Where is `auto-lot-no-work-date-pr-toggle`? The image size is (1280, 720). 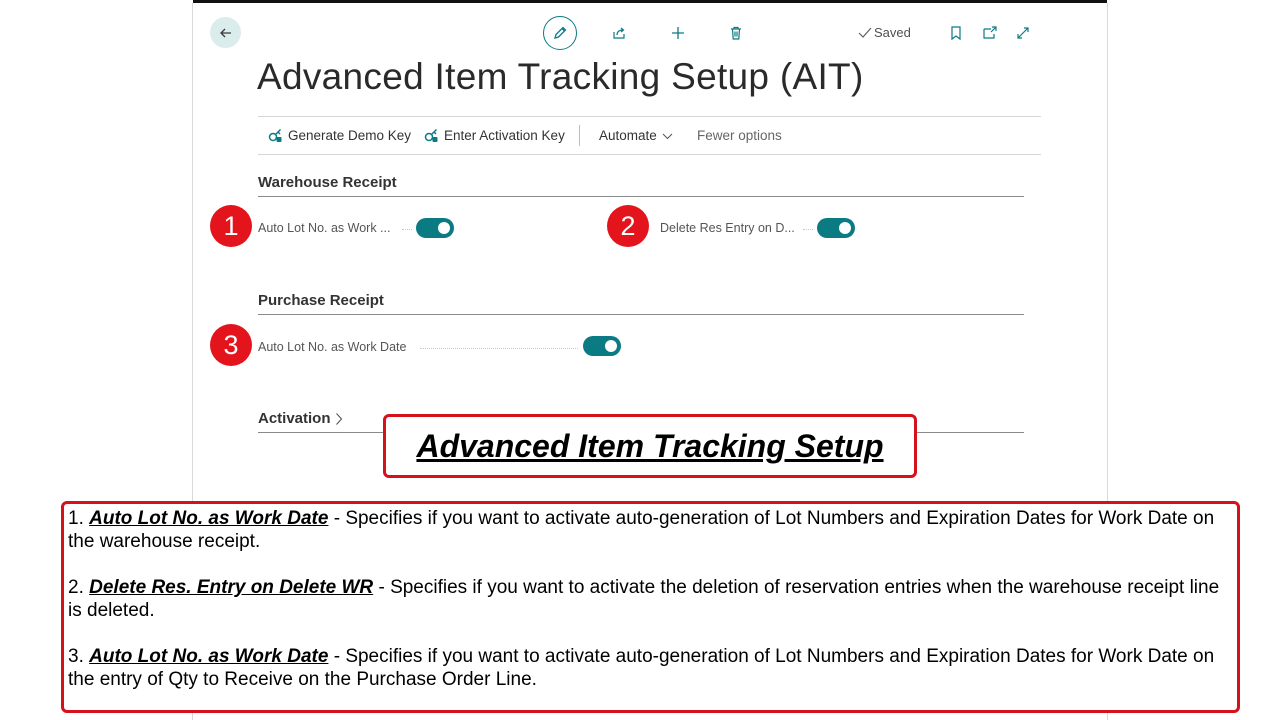 auto-lot-no-work-date-pr-toggle is located at coordinates (602, 346).